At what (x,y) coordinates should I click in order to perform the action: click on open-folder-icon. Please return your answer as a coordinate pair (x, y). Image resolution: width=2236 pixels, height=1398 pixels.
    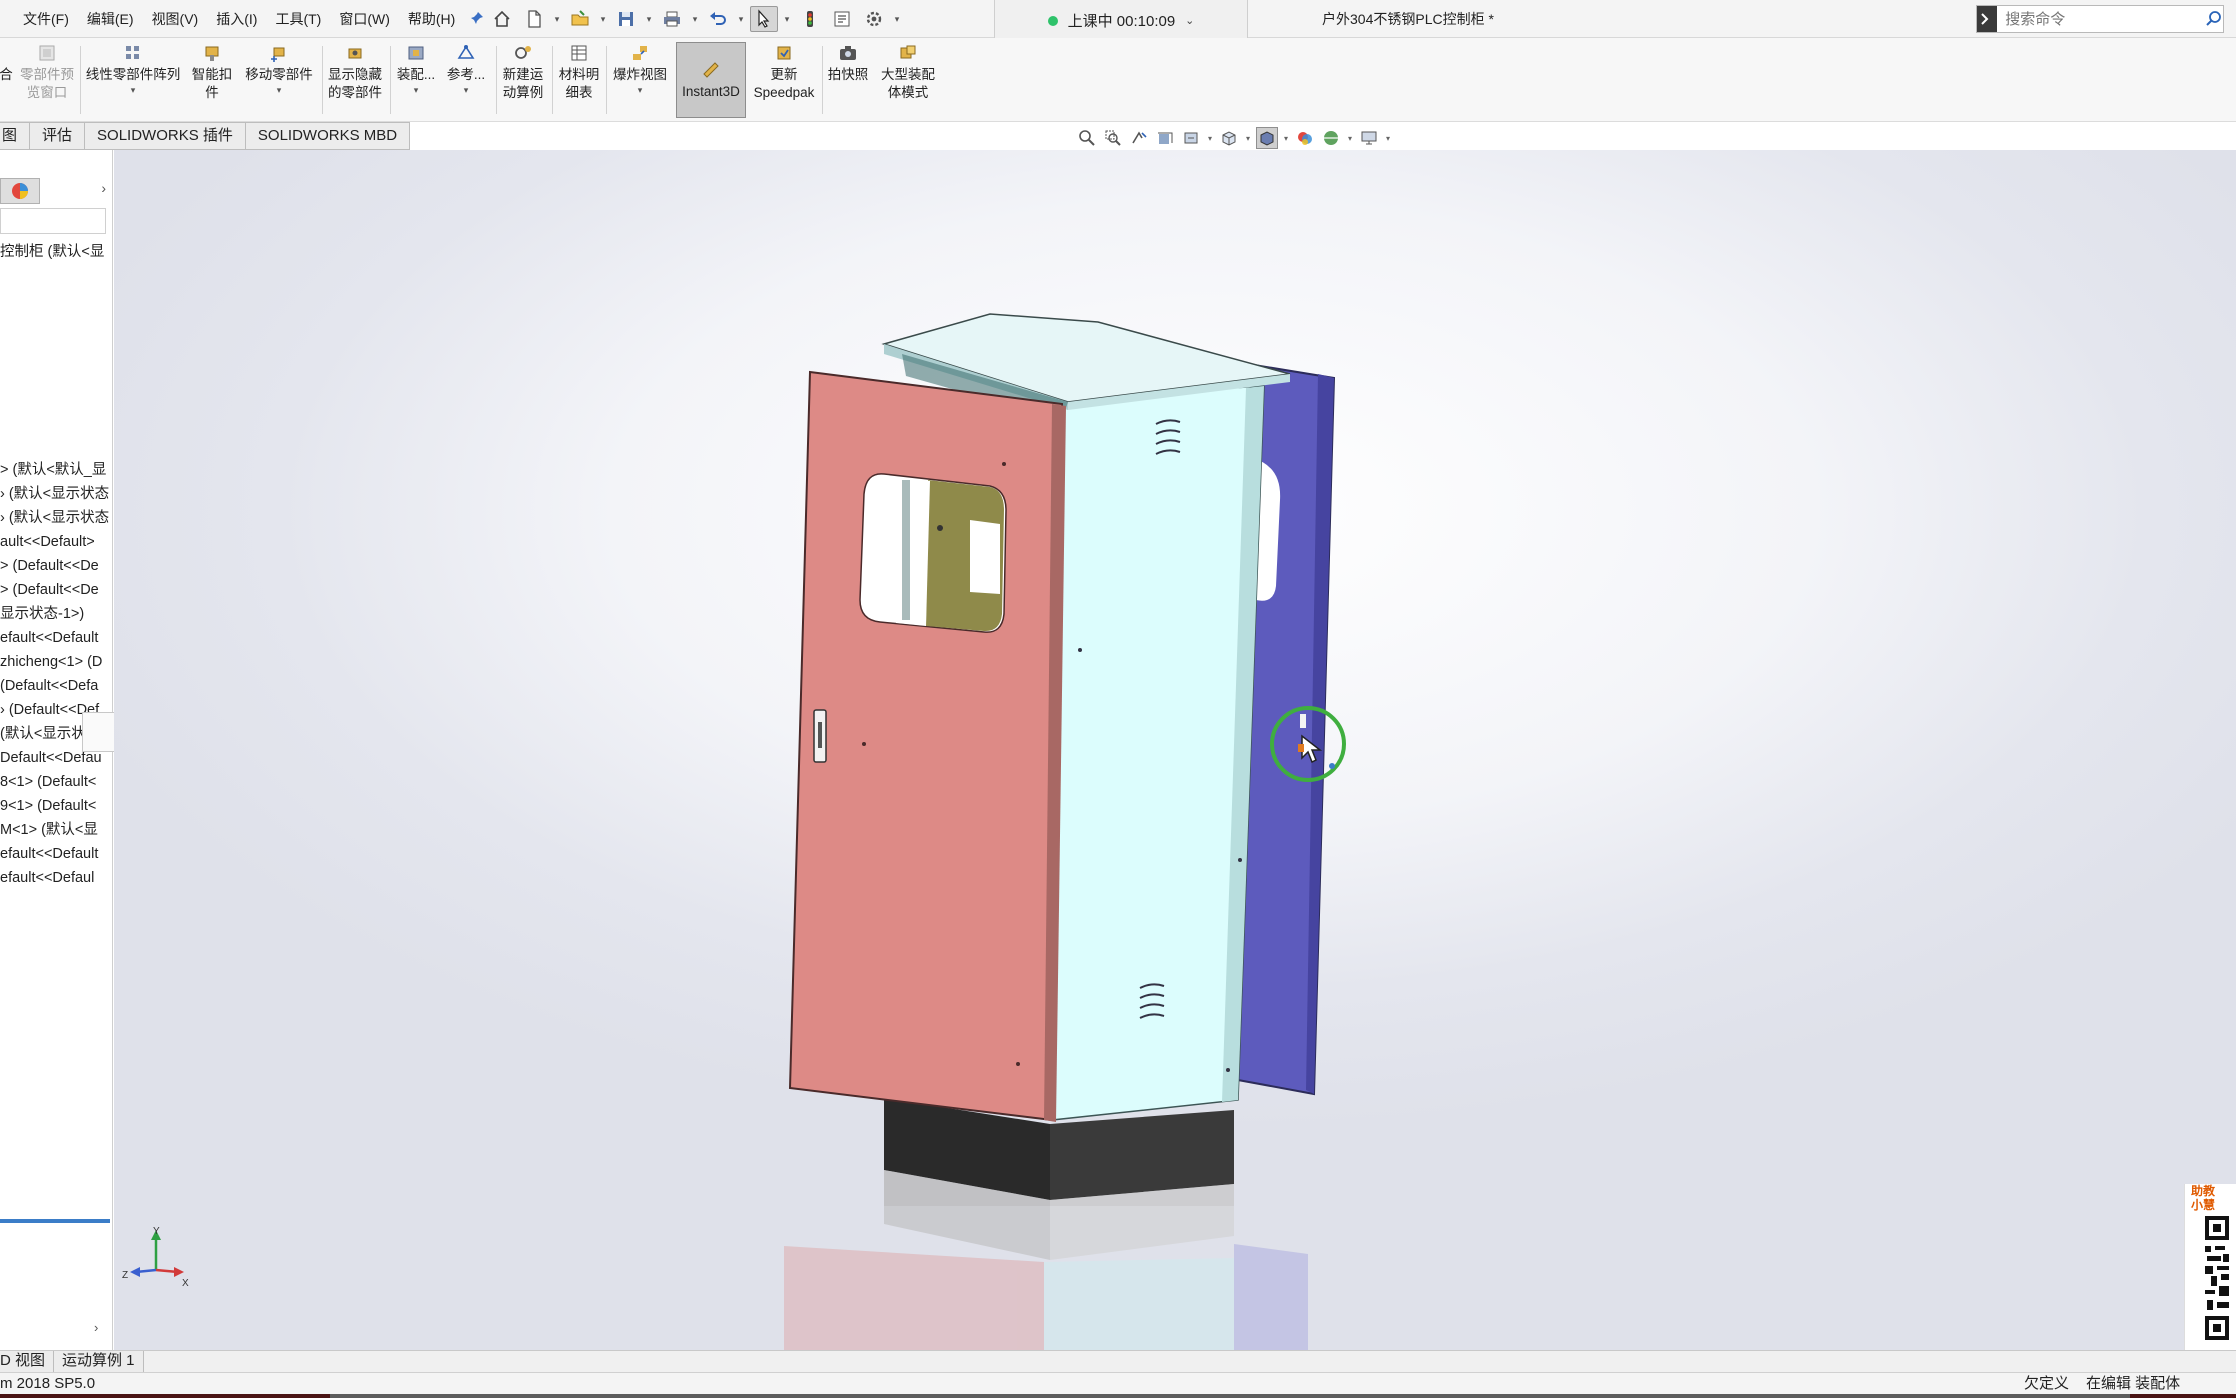
    Looking at the image, I should click on (580, 19).